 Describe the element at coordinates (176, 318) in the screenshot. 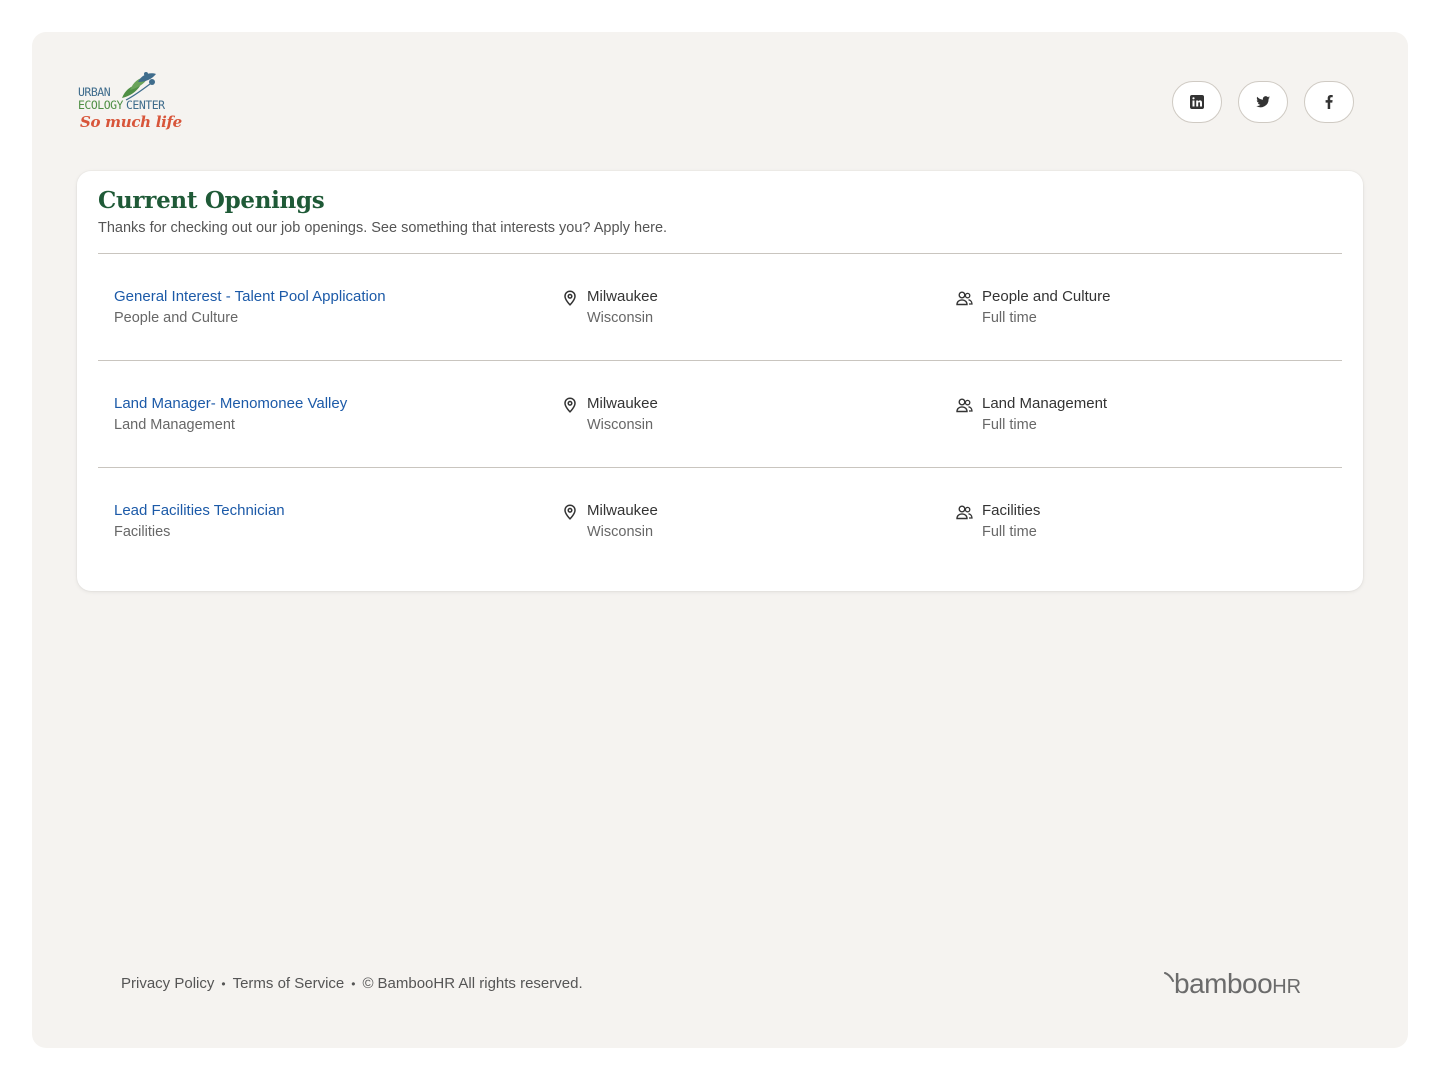

I see `job-department: People and Culture` at that location.